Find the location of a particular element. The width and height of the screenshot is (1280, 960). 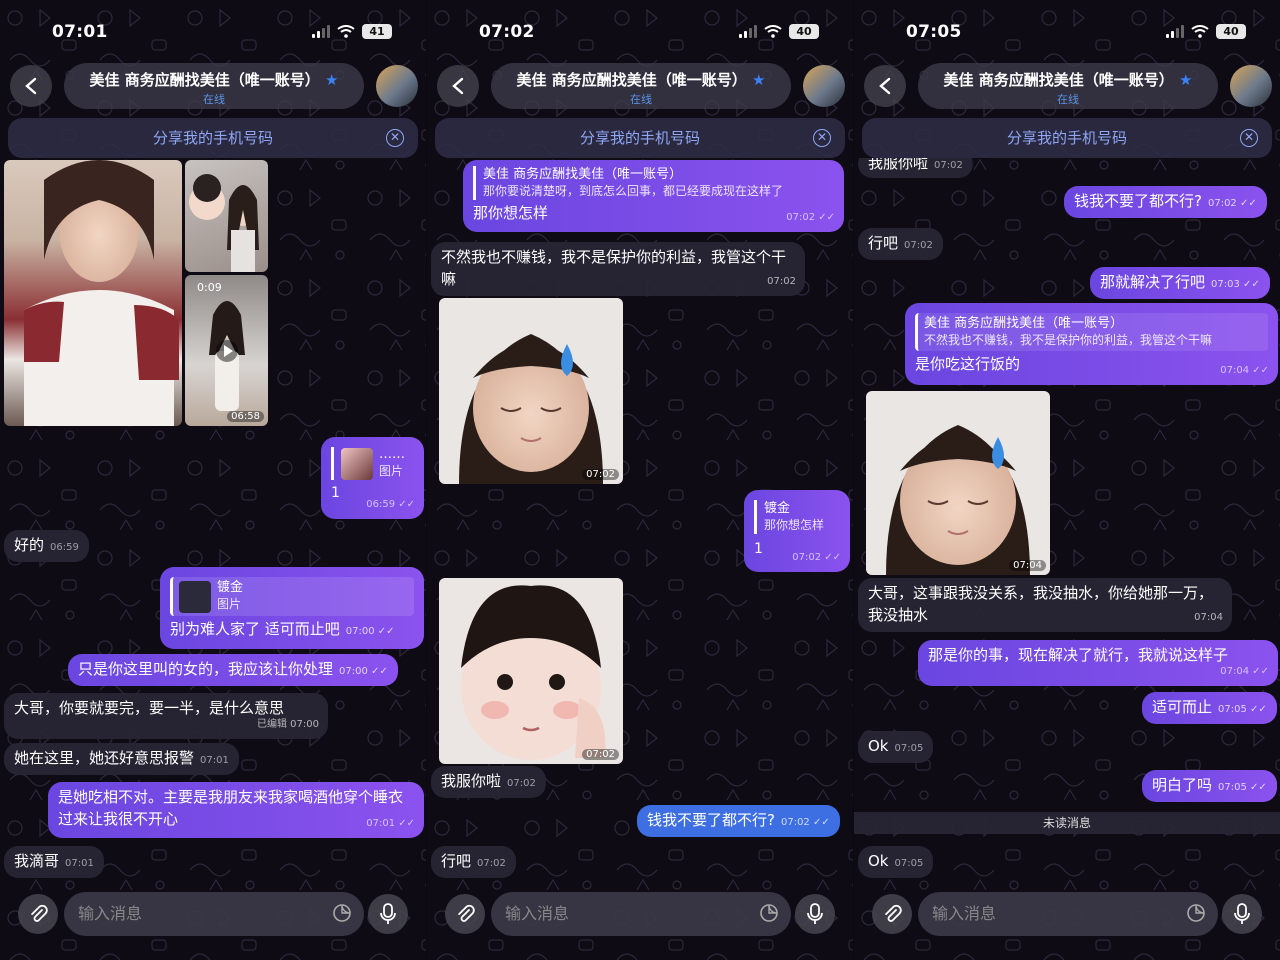

message-time: 07:01 is located at coordinates (79, 863).